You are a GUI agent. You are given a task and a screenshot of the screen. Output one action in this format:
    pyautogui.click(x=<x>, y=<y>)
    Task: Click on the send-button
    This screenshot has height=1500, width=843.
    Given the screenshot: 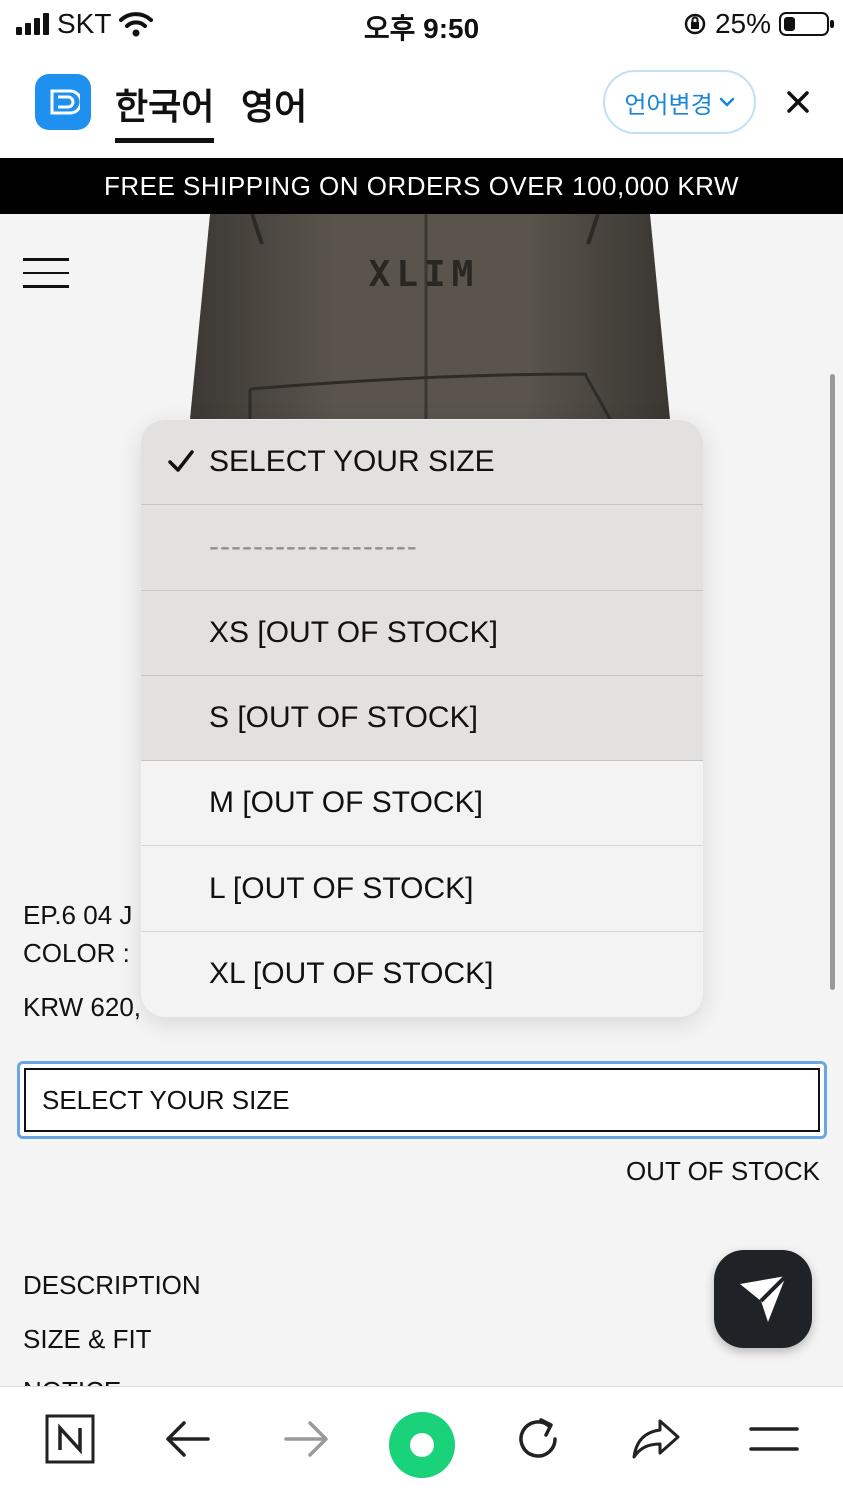 What is the action you would take?
    pyautogui.click(x=763, y=1299)
    